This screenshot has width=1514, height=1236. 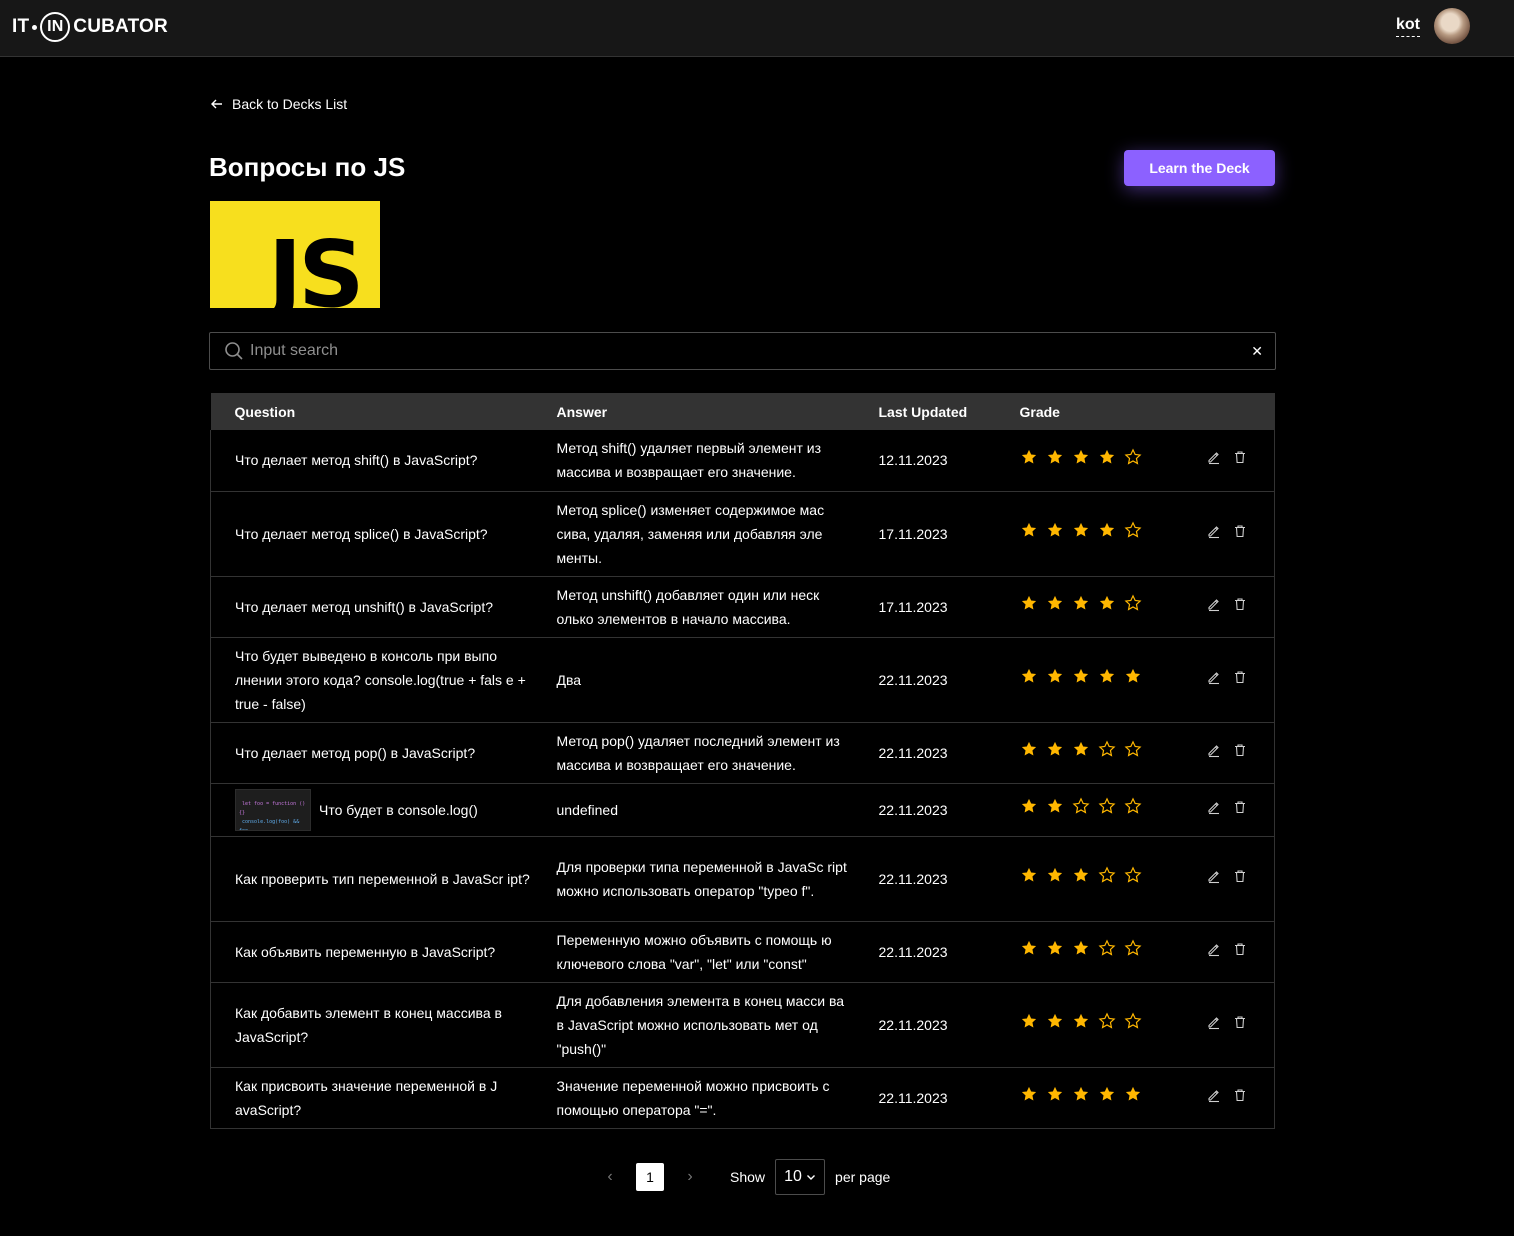 What do you see at coordinates (650, 1177) in the screenshot?
I see `page-number-current: 1` at bounding box center [650, 1177].